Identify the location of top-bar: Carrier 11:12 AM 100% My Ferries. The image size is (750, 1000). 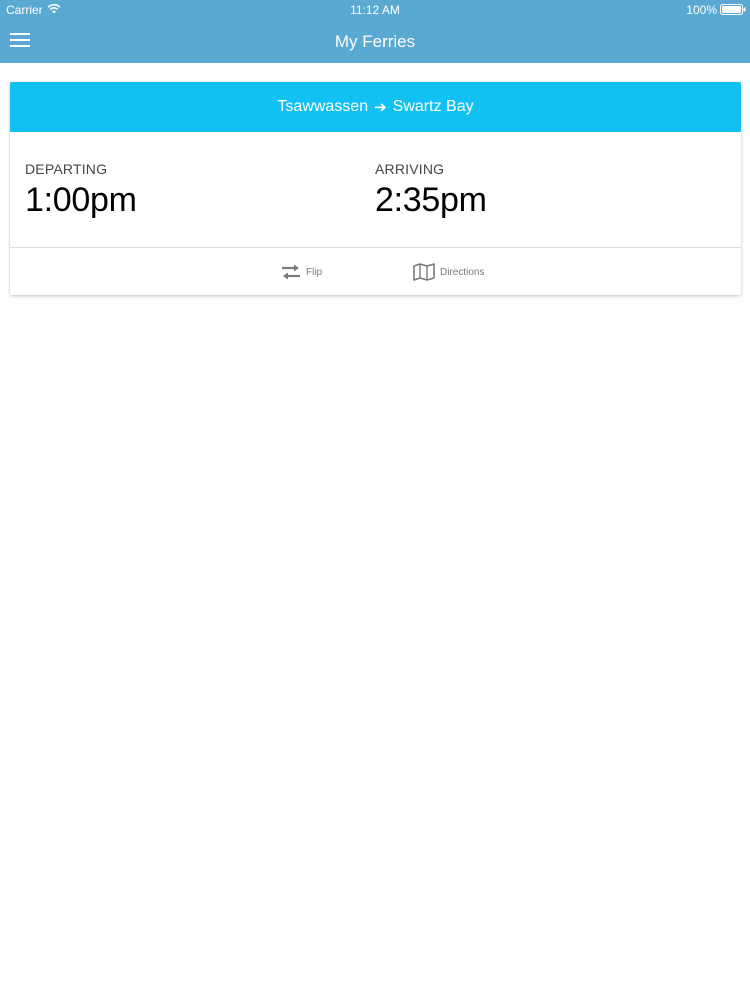
(375, 31).